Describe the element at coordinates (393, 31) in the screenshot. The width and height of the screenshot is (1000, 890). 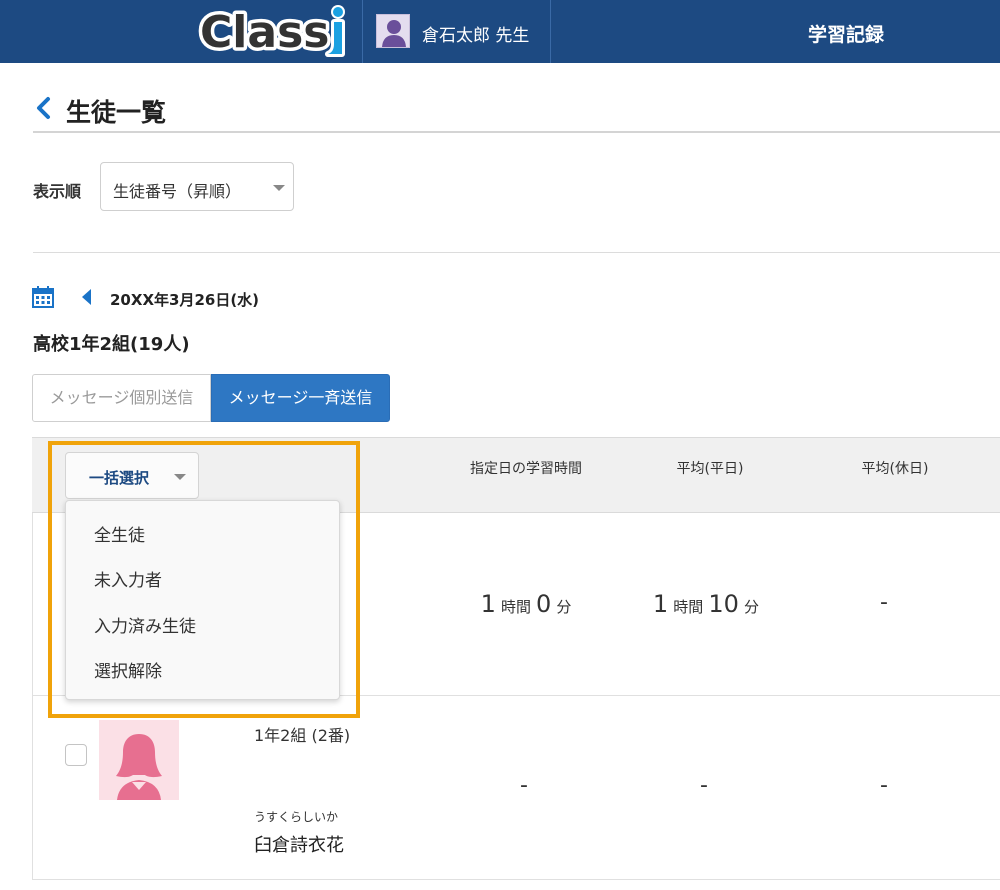
I see `teacher-avatar-icon` at that location.